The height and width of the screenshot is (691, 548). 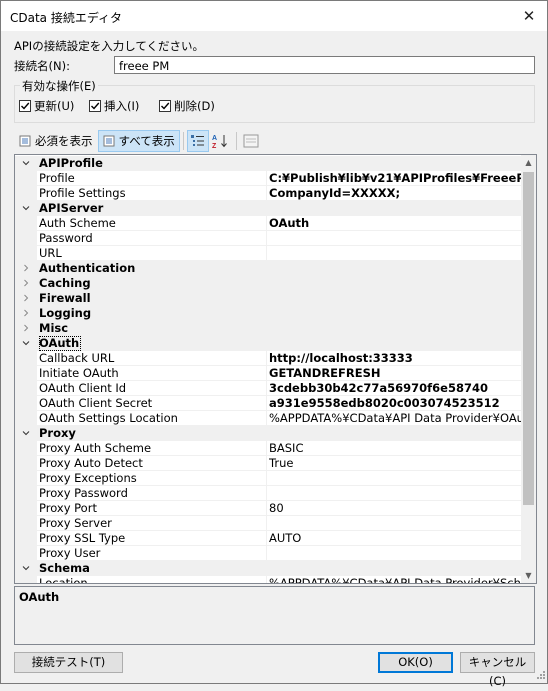 I want to click on delete-checkbox: 削除(D), so click(x=187, y=106).